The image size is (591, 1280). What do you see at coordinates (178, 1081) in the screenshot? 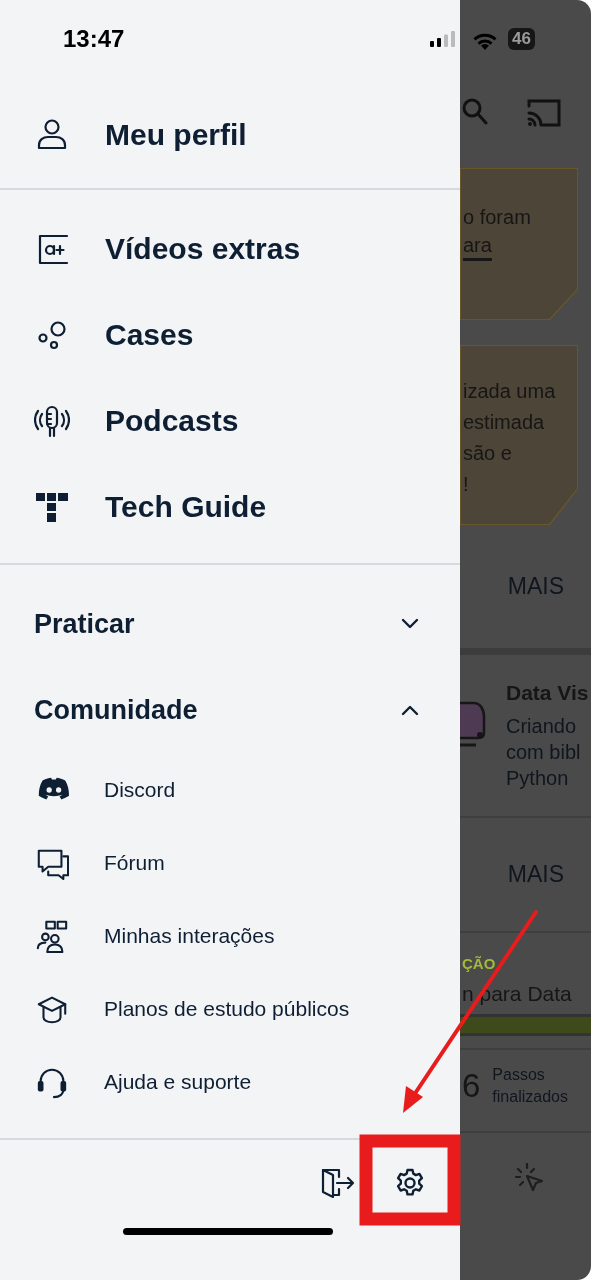
I see `submenu-item: Ajuda e suporte` at bounding box center [178, 1081].